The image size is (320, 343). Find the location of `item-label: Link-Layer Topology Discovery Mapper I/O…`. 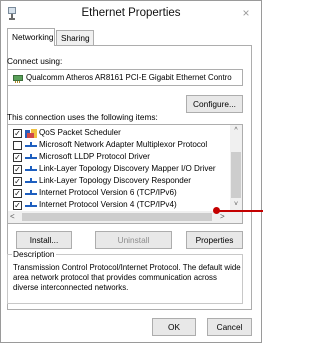

item-label: Link-Layer Topology Discovery Mapper I/O… is located at coordinates (127, 168).